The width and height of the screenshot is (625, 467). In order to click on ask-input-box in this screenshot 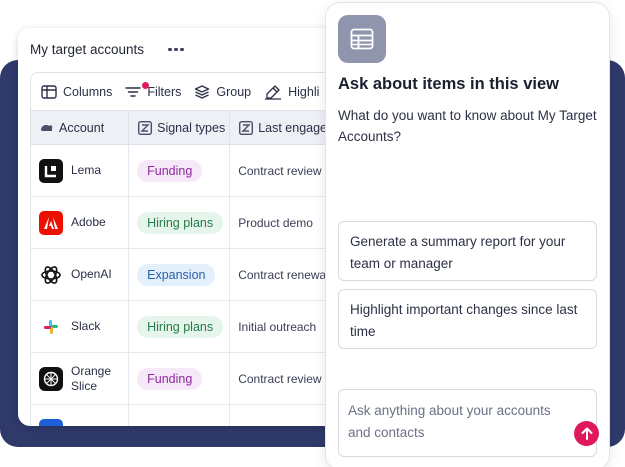, I will do `click(468, 423)`.